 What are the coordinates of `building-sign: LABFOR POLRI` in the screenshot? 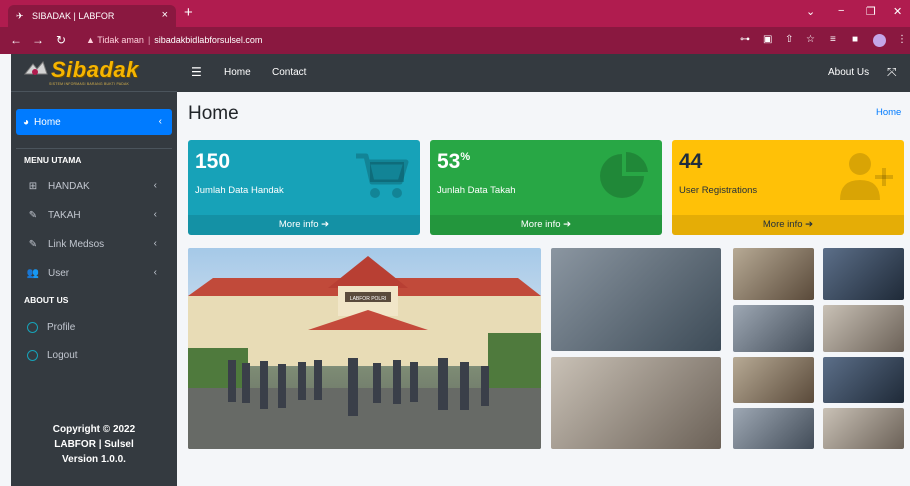 It's located at (368, 299).